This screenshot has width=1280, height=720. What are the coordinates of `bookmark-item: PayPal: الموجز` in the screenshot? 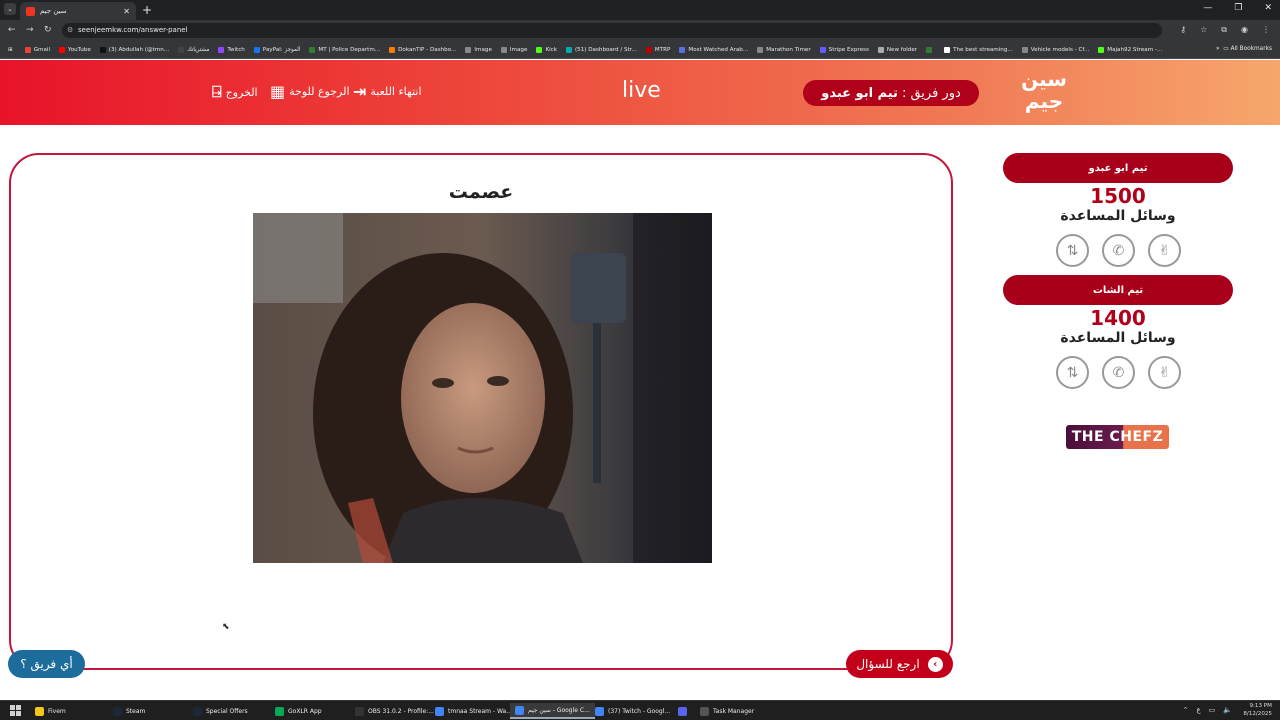 It's located at (276, 49).